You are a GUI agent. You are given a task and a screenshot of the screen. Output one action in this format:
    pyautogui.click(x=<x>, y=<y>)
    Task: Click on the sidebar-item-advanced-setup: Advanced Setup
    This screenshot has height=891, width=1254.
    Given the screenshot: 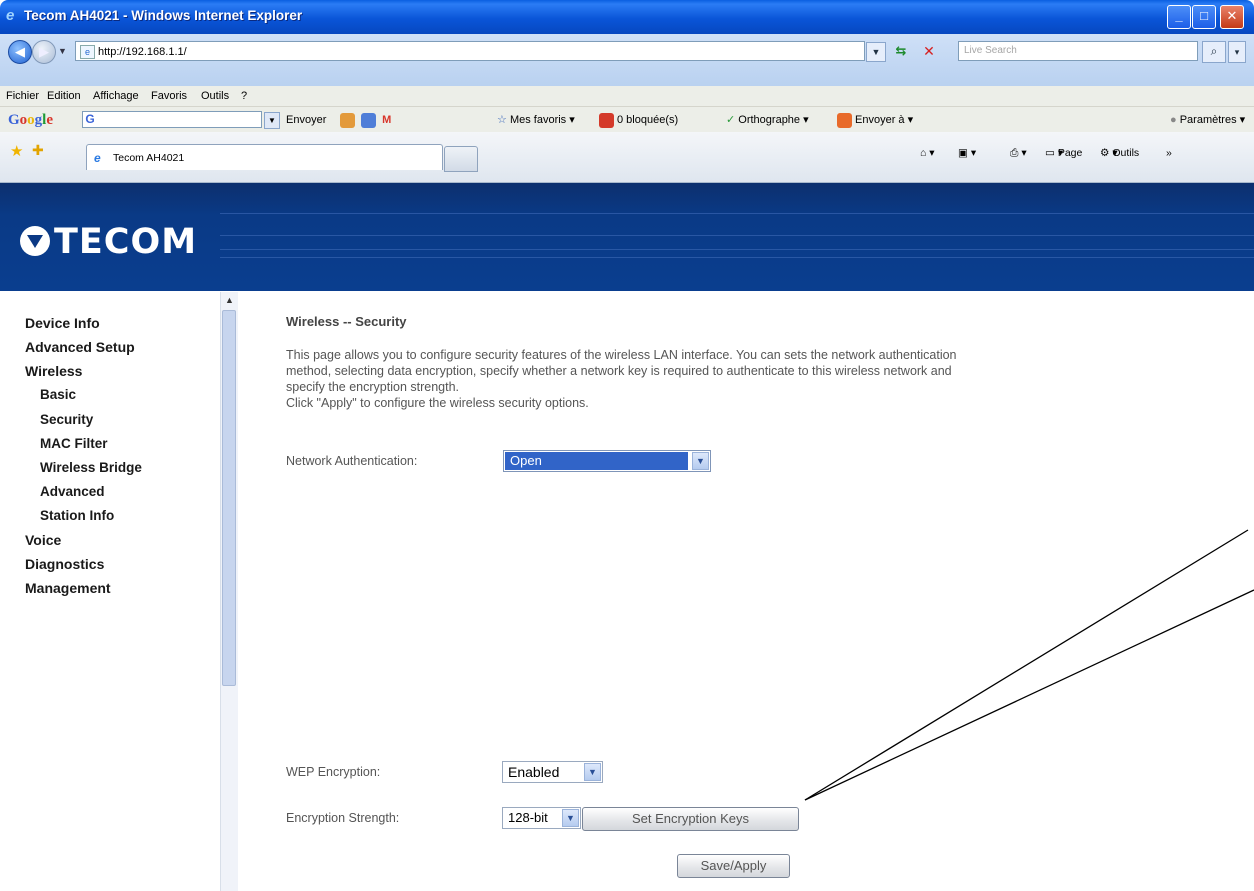 What is the action you would take?
    pyautogui.click(x=80, y=347)
    